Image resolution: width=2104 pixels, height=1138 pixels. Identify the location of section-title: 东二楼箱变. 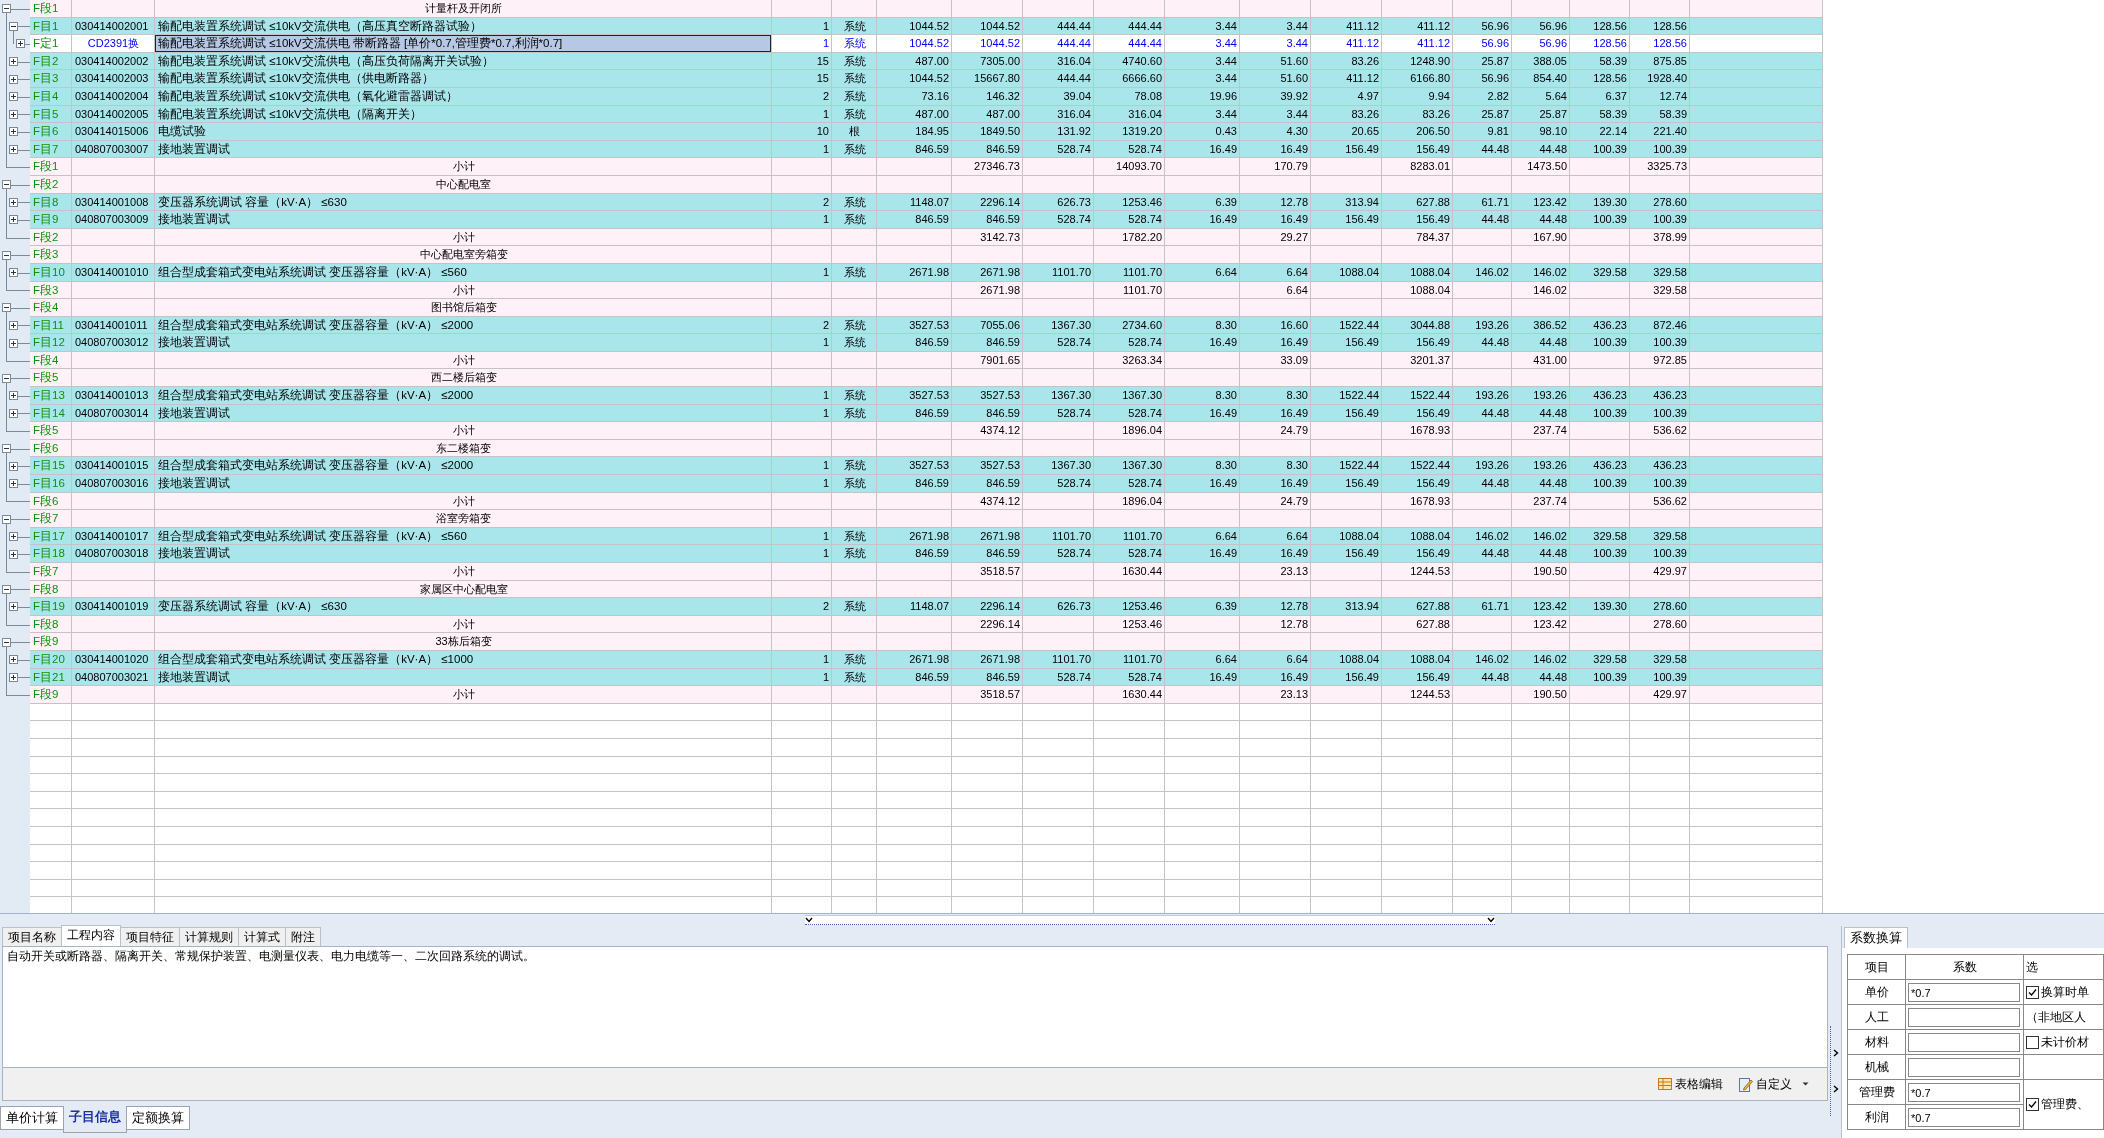
(463, 448).